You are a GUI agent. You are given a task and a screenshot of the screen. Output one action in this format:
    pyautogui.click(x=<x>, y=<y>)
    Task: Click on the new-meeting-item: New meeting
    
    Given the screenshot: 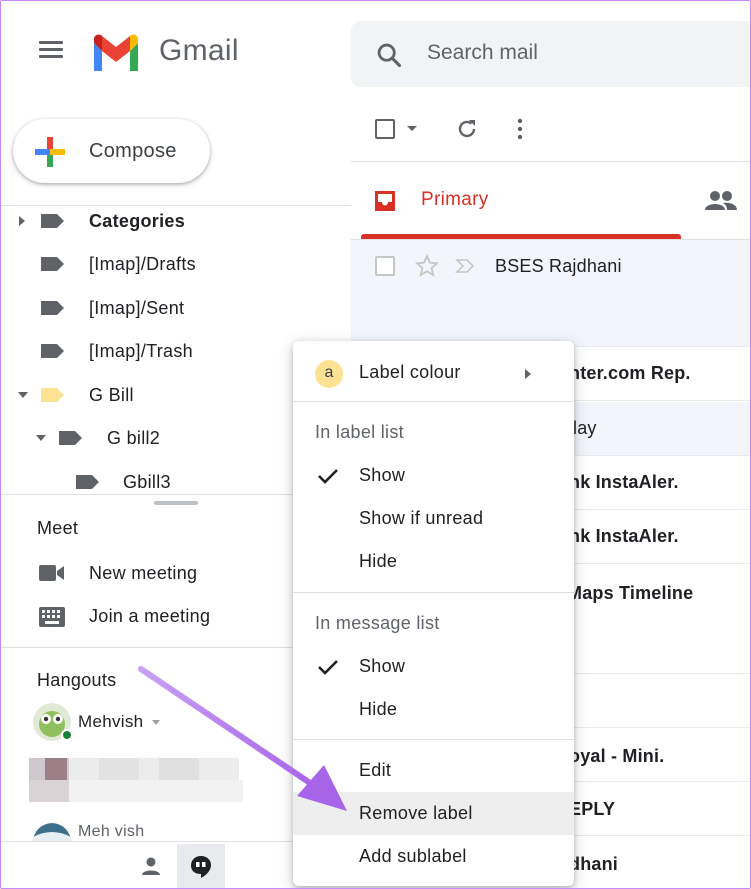 What is the action you would take?
    pyautogui.click(x=146, y=573)
    